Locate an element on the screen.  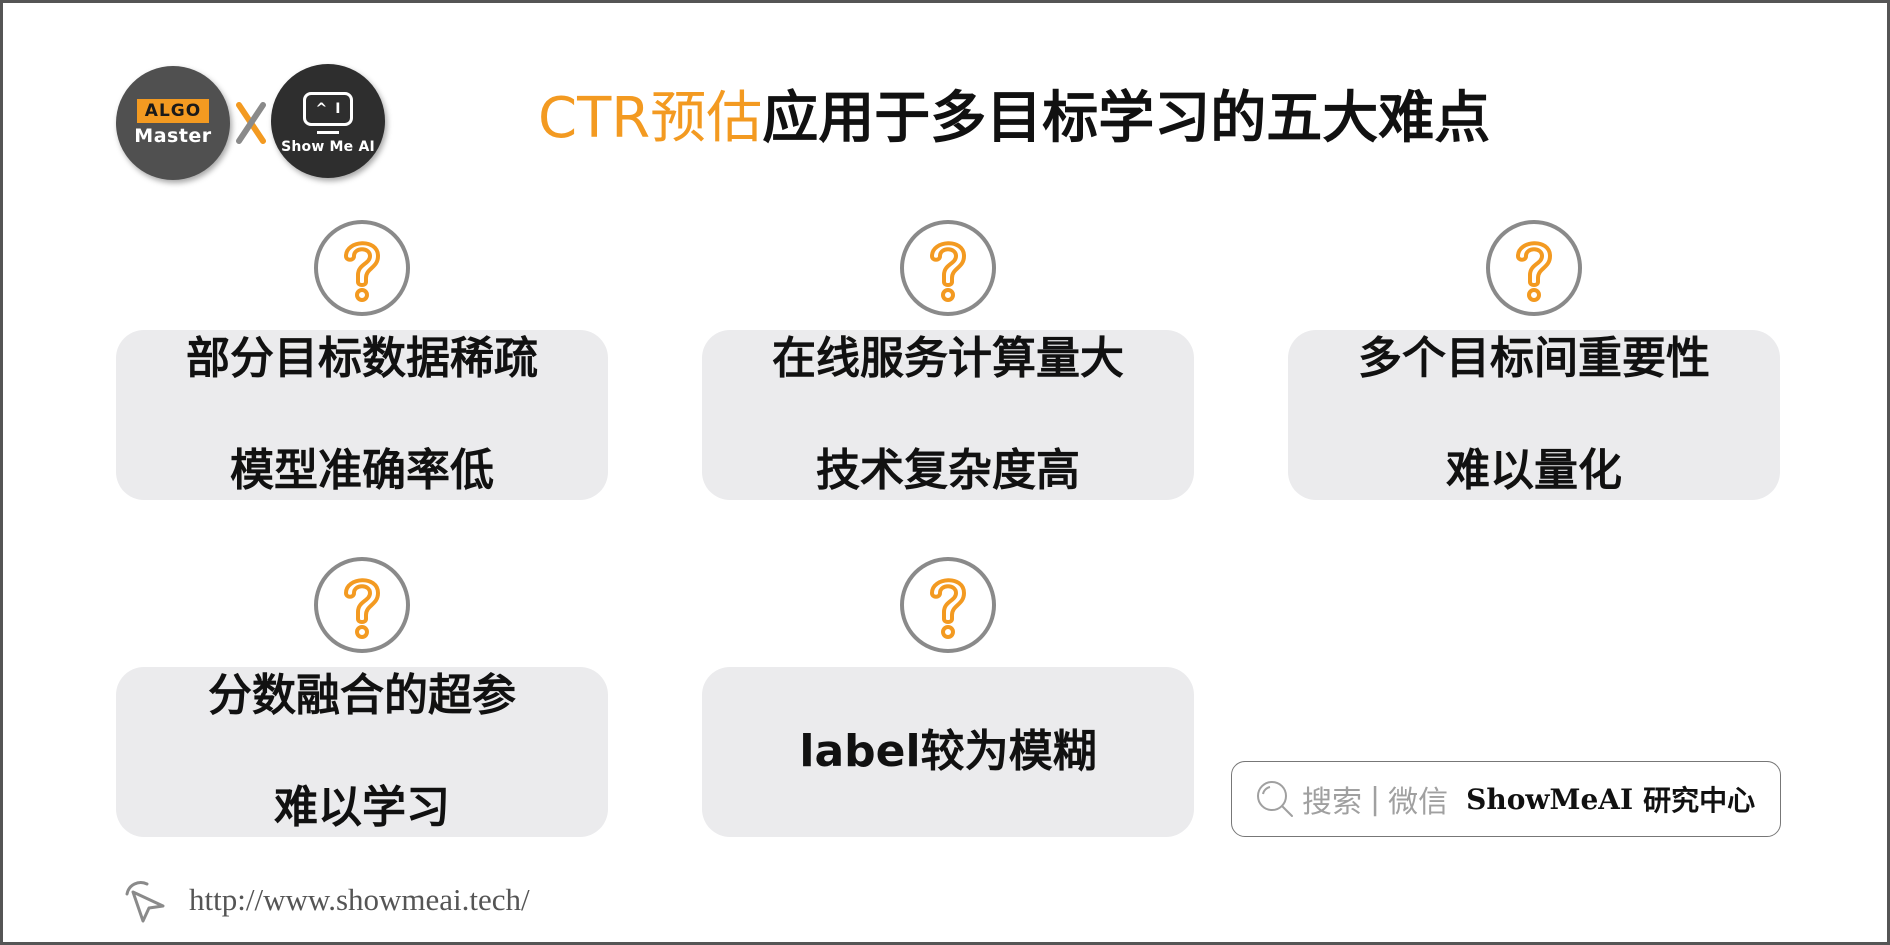
algo-master-logo: ALGO Master is located at coordinates (173, 123).